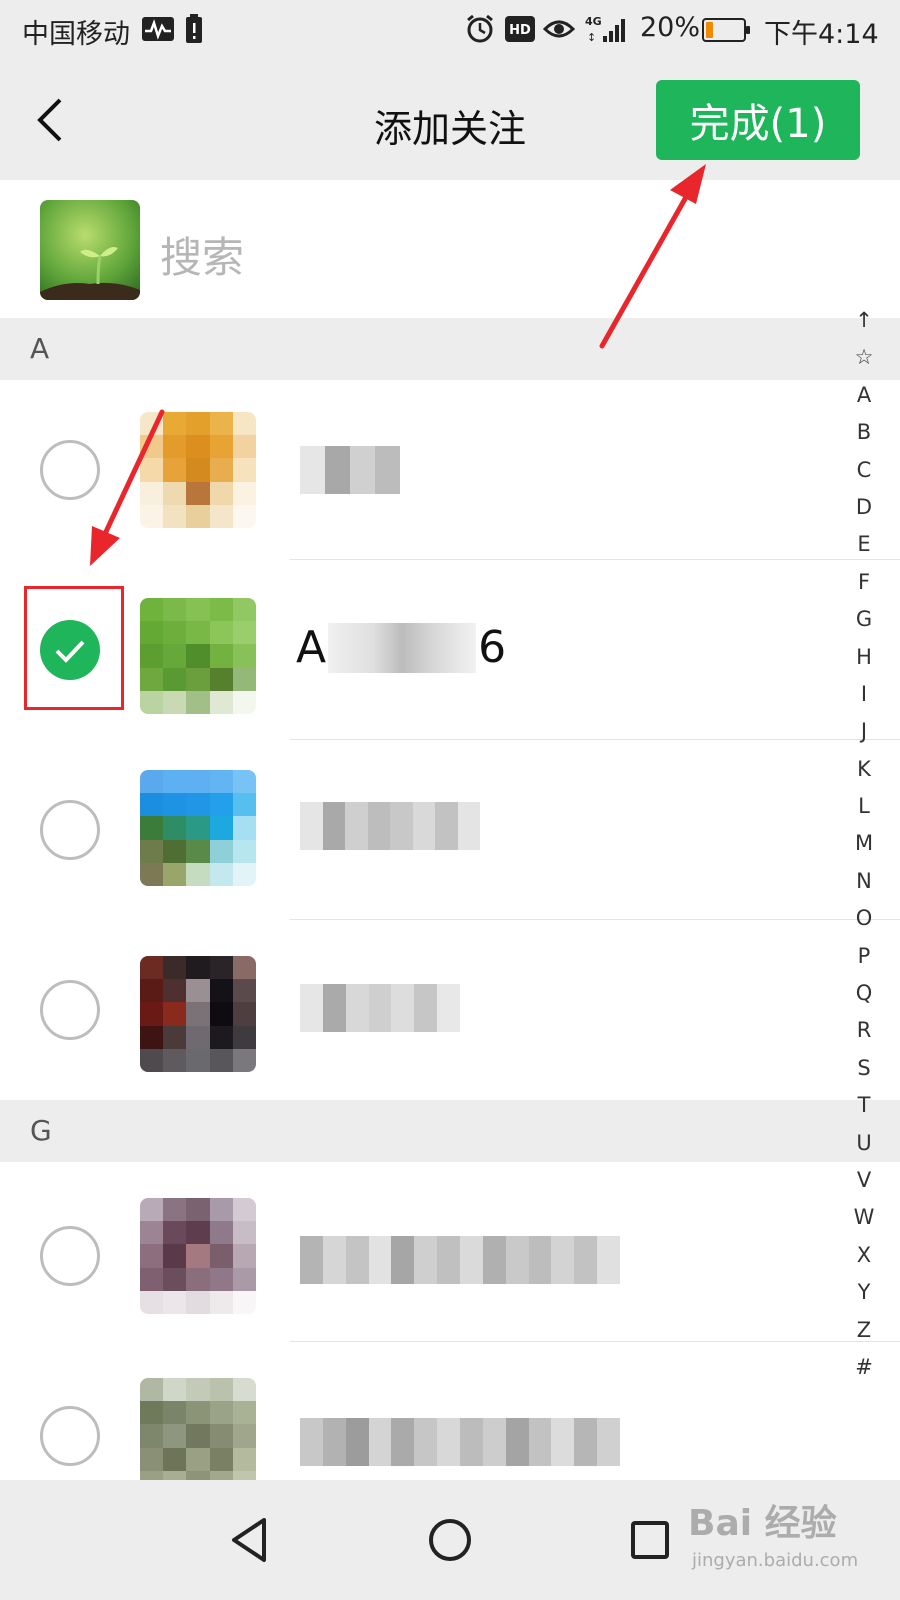 This screenshot has width=900, height=1600. I want to click on name-mosaic, so click(402, 647).